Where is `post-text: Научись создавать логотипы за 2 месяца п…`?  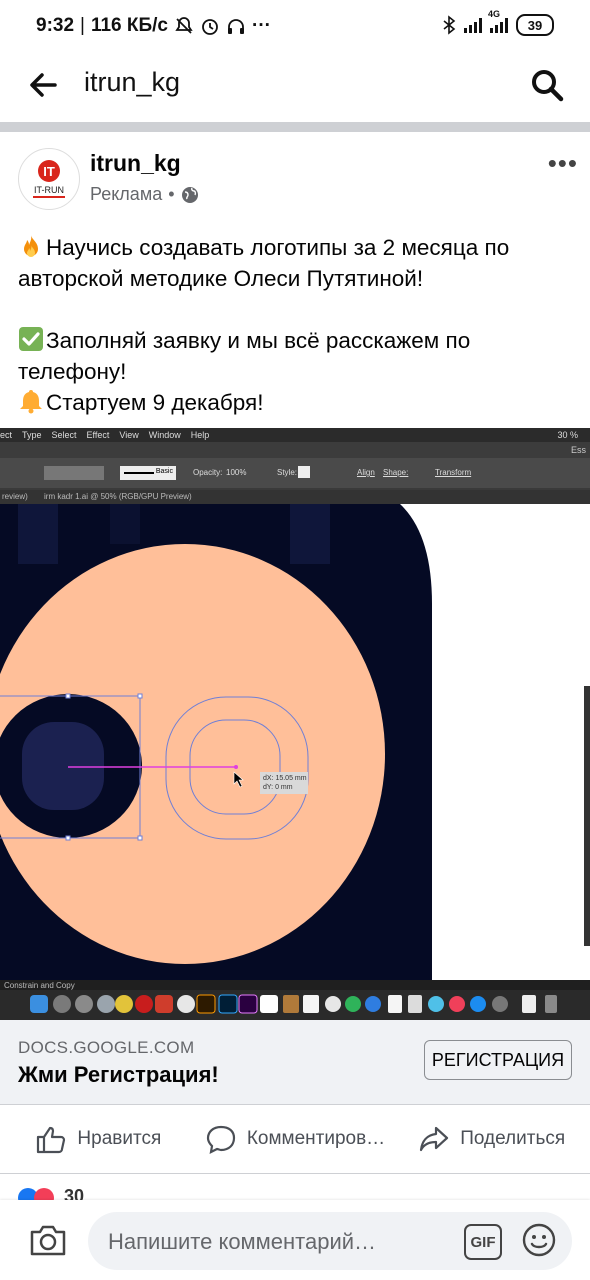 post-text: Научись создавать логотипы за 2 месяца п… is located at coordinates (296, 325).